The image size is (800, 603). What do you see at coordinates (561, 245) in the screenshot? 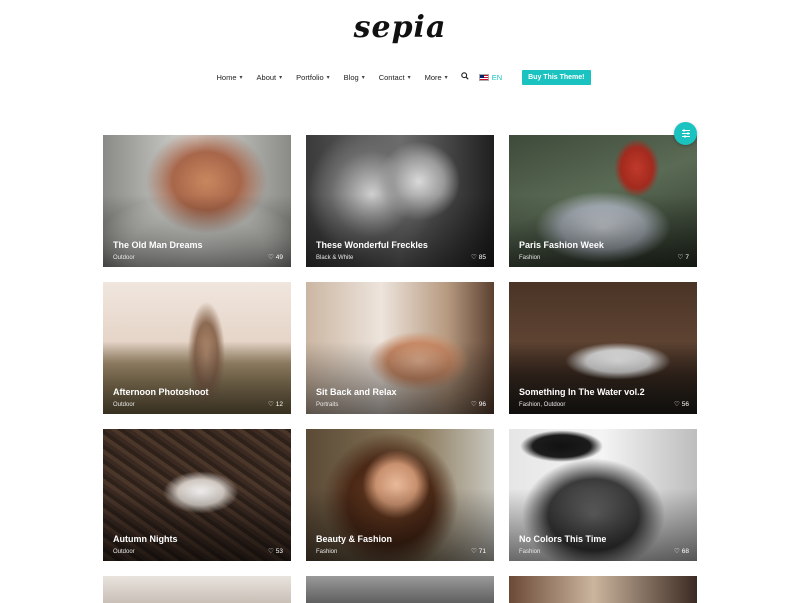
I see `card-title: Paris Fashion Week` at bounding box center [561, 245].